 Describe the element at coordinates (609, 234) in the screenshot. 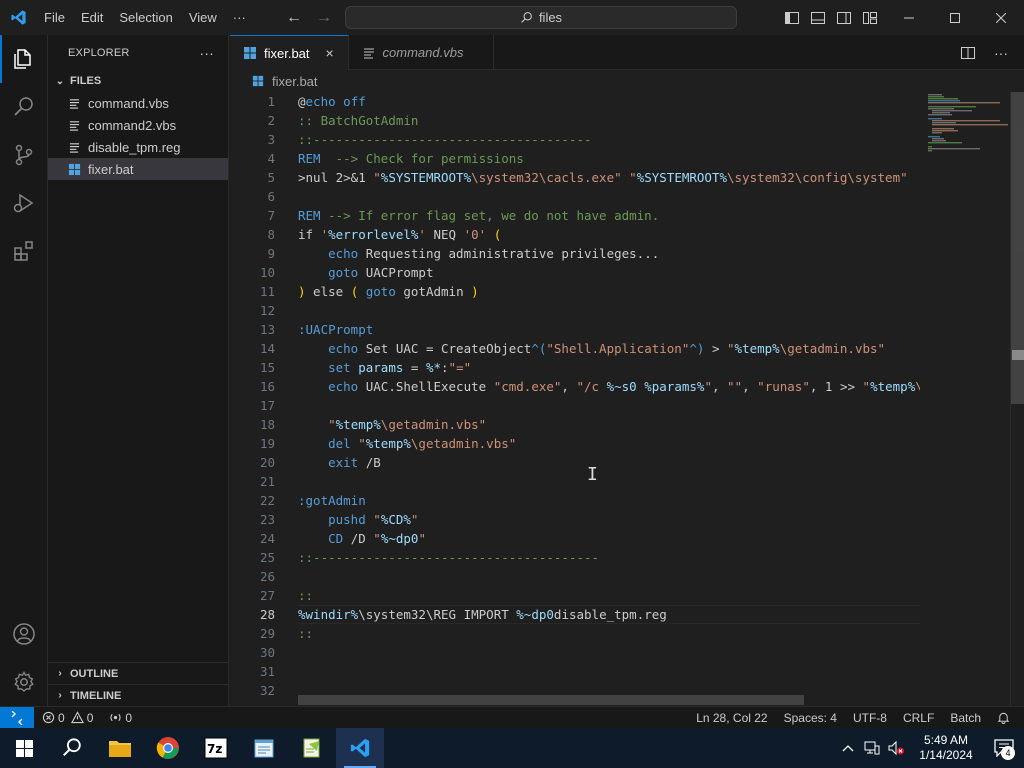

I see `code-line: if '%errorlevel%' NEQ '0' (` at that location.